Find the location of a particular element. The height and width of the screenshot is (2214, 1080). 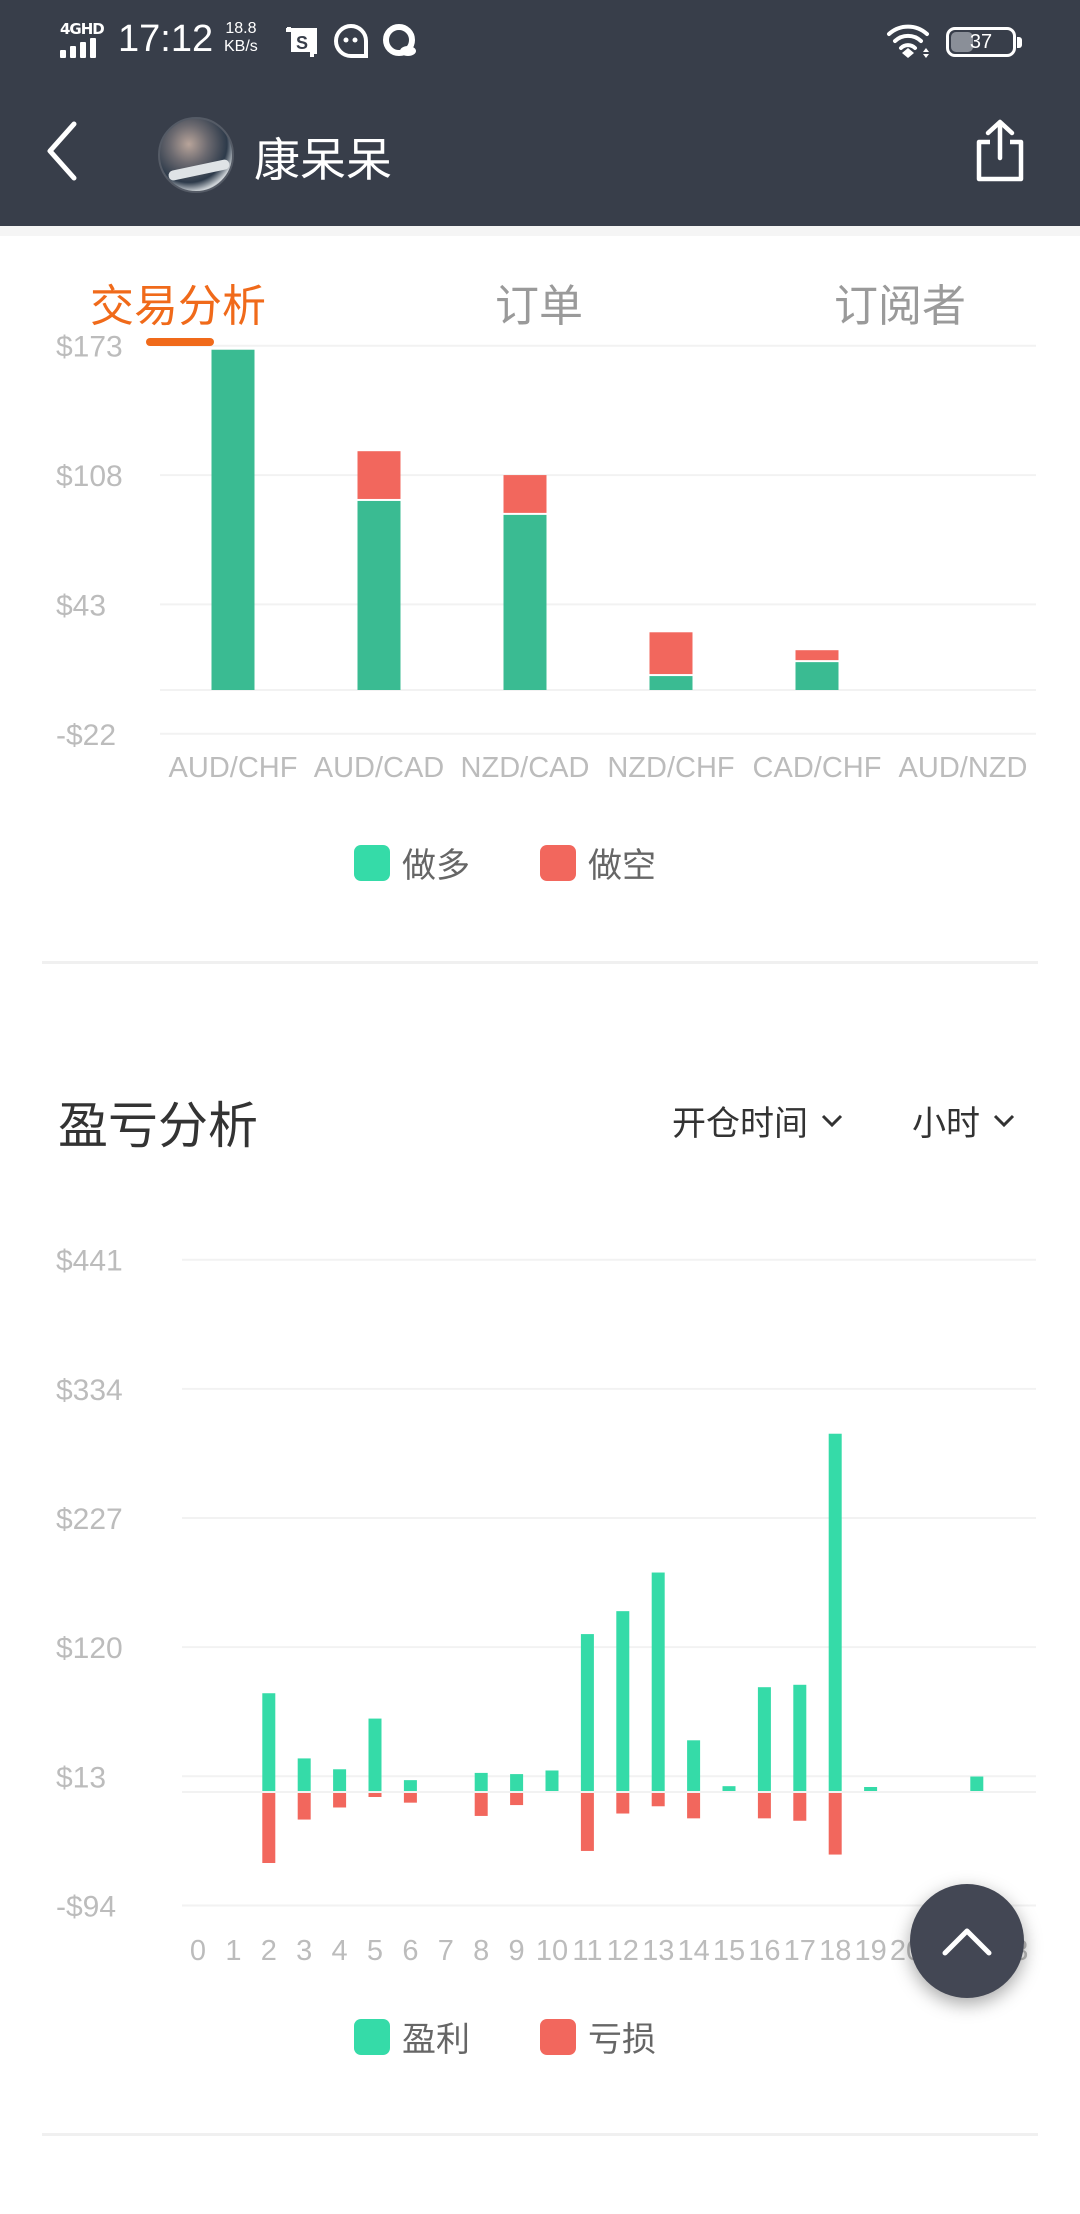

share-button is located at coordinates (1000, 151).